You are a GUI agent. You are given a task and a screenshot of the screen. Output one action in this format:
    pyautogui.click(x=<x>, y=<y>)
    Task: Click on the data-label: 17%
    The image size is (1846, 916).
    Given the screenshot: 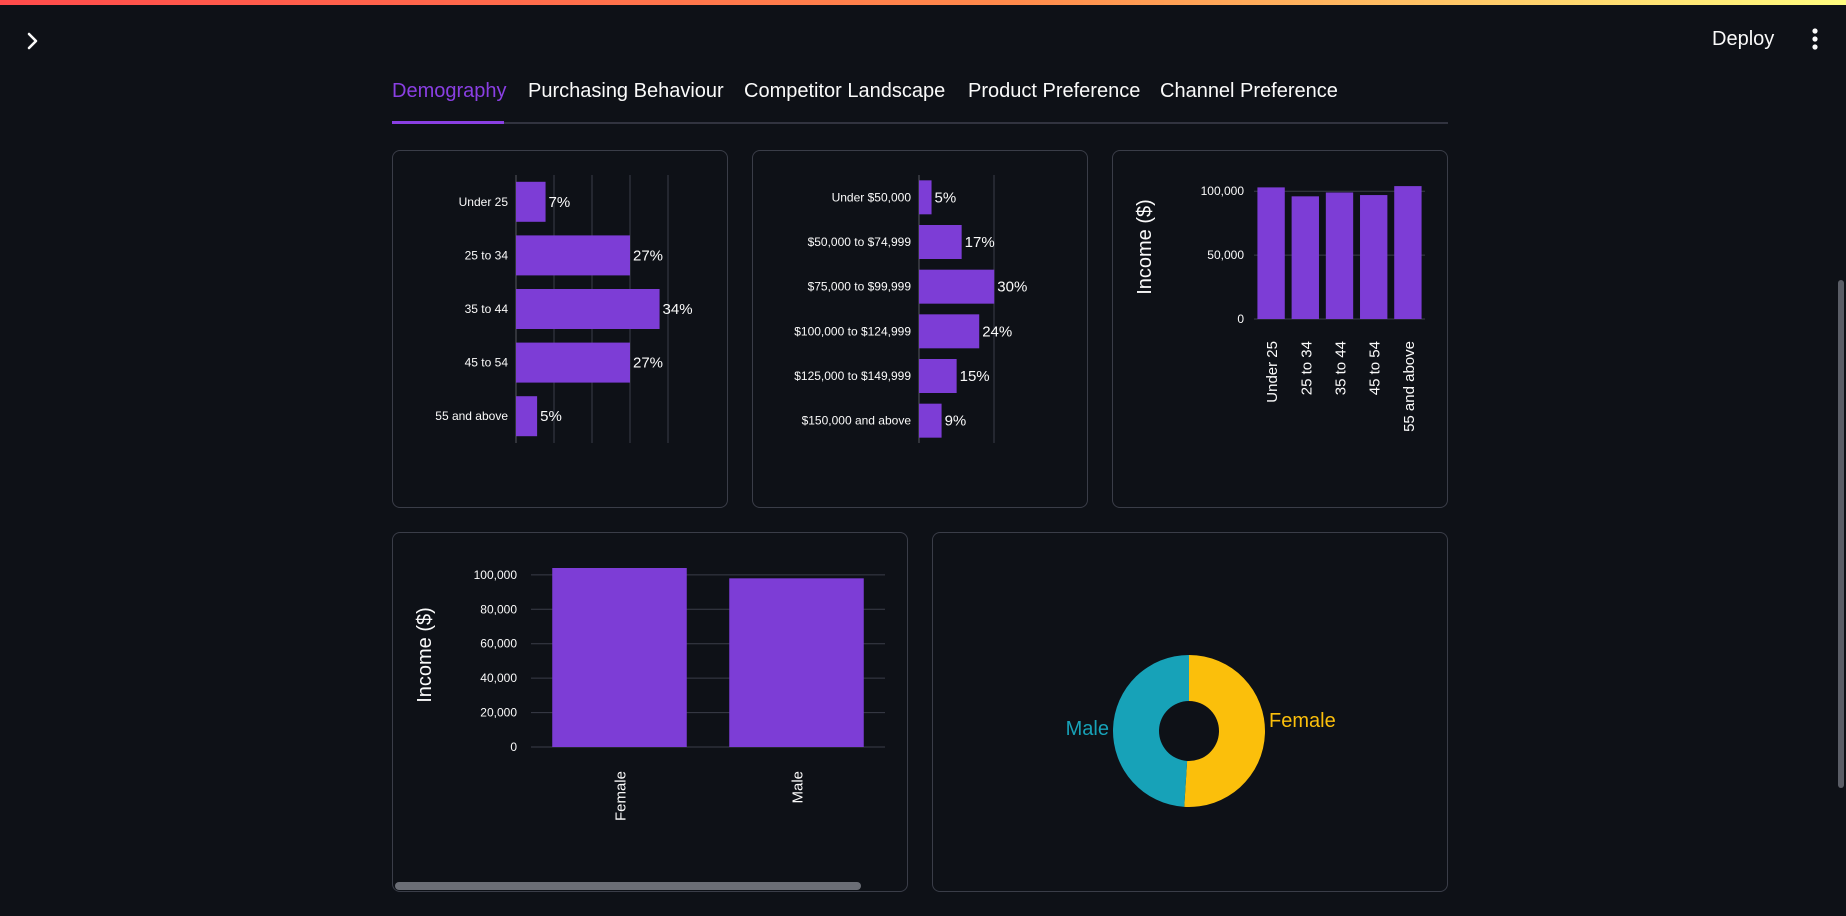 What is the action you would take?
    pyautogui.click(x=980, y=242)
    